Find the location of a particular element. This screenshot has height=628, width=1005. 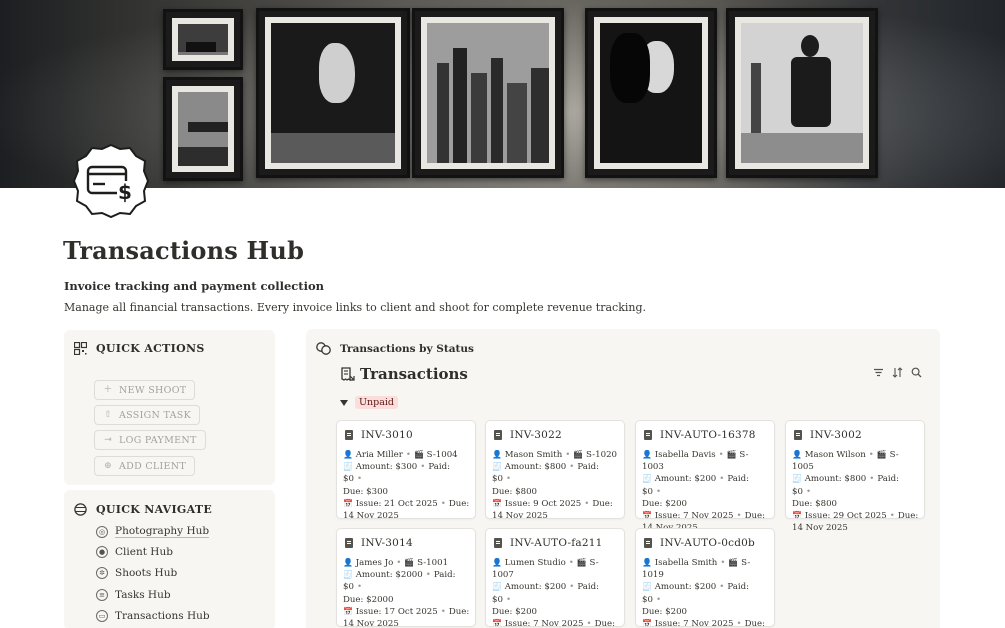

nav-photography-hub: ◎ Photography Hub is located at coordinates (153, 531).